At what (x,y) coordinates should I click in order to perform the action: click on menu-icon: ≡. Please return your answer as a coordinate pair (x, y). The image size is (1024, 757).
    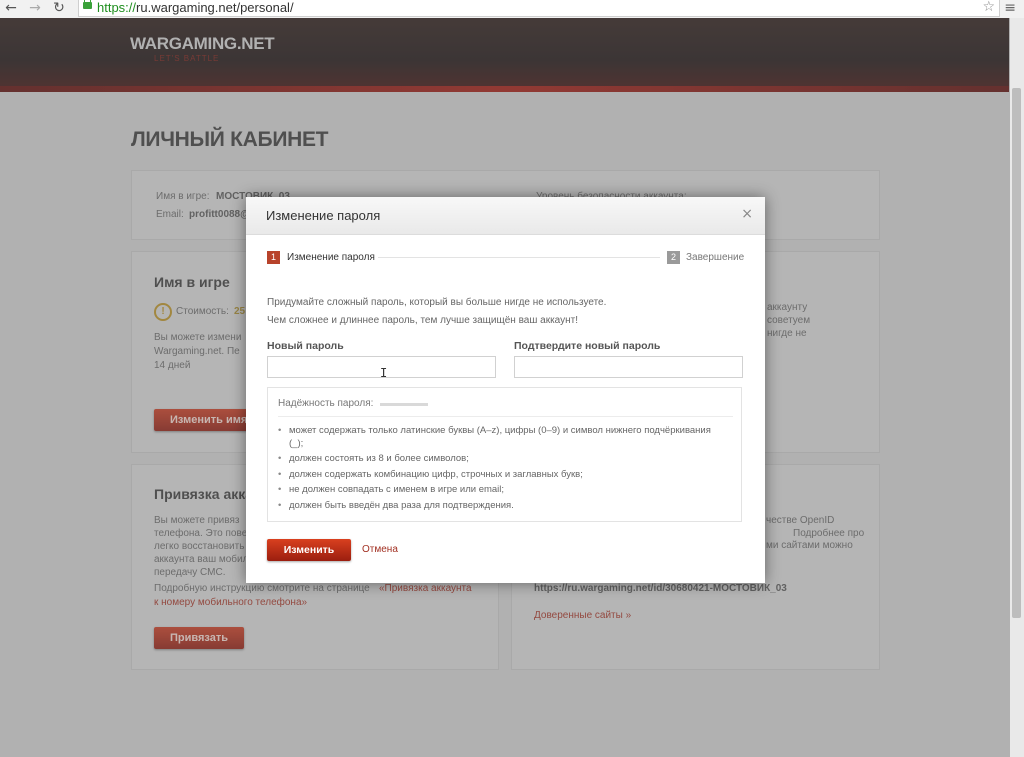
    Looking at the image, I should click on (1010, 8).